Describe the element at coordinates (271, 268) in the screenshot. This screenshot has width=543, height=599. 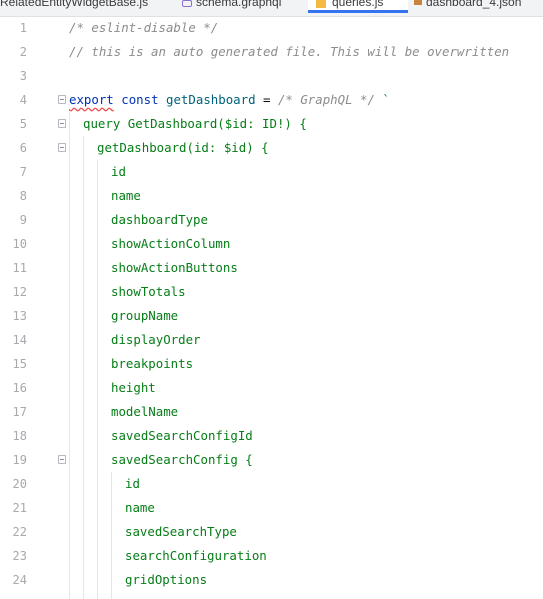
I see `code-line: 11 showActionButtons` at that location.